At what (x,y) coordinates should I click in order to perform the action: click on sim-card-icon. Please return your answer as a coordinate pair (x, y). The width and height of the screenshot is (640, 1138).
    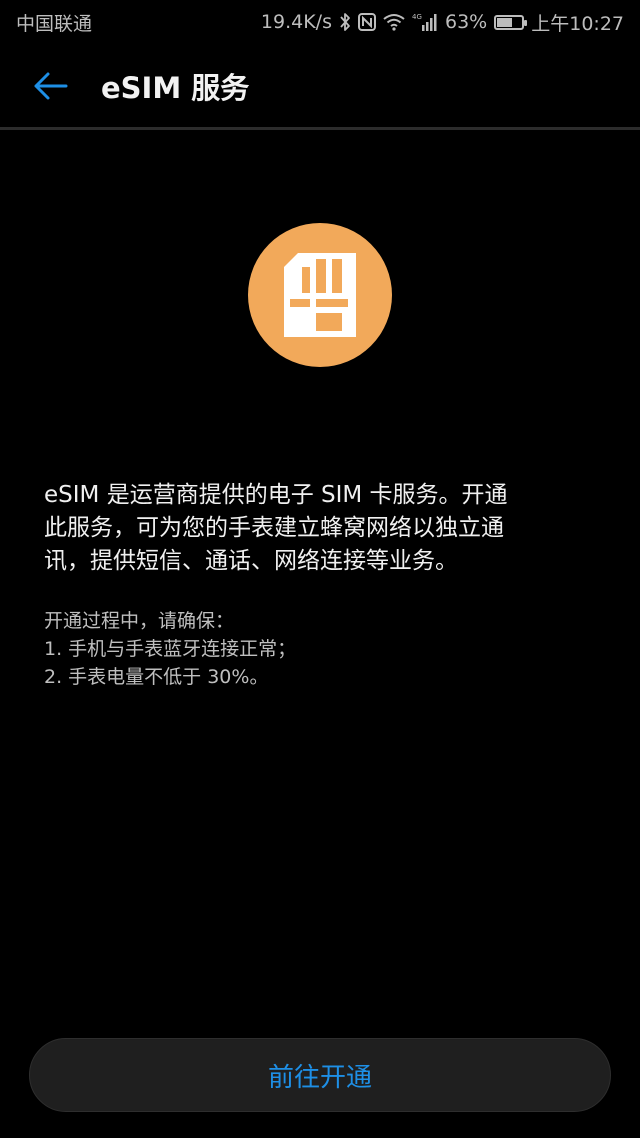
    Looking at the image, I should click on (320, 295).